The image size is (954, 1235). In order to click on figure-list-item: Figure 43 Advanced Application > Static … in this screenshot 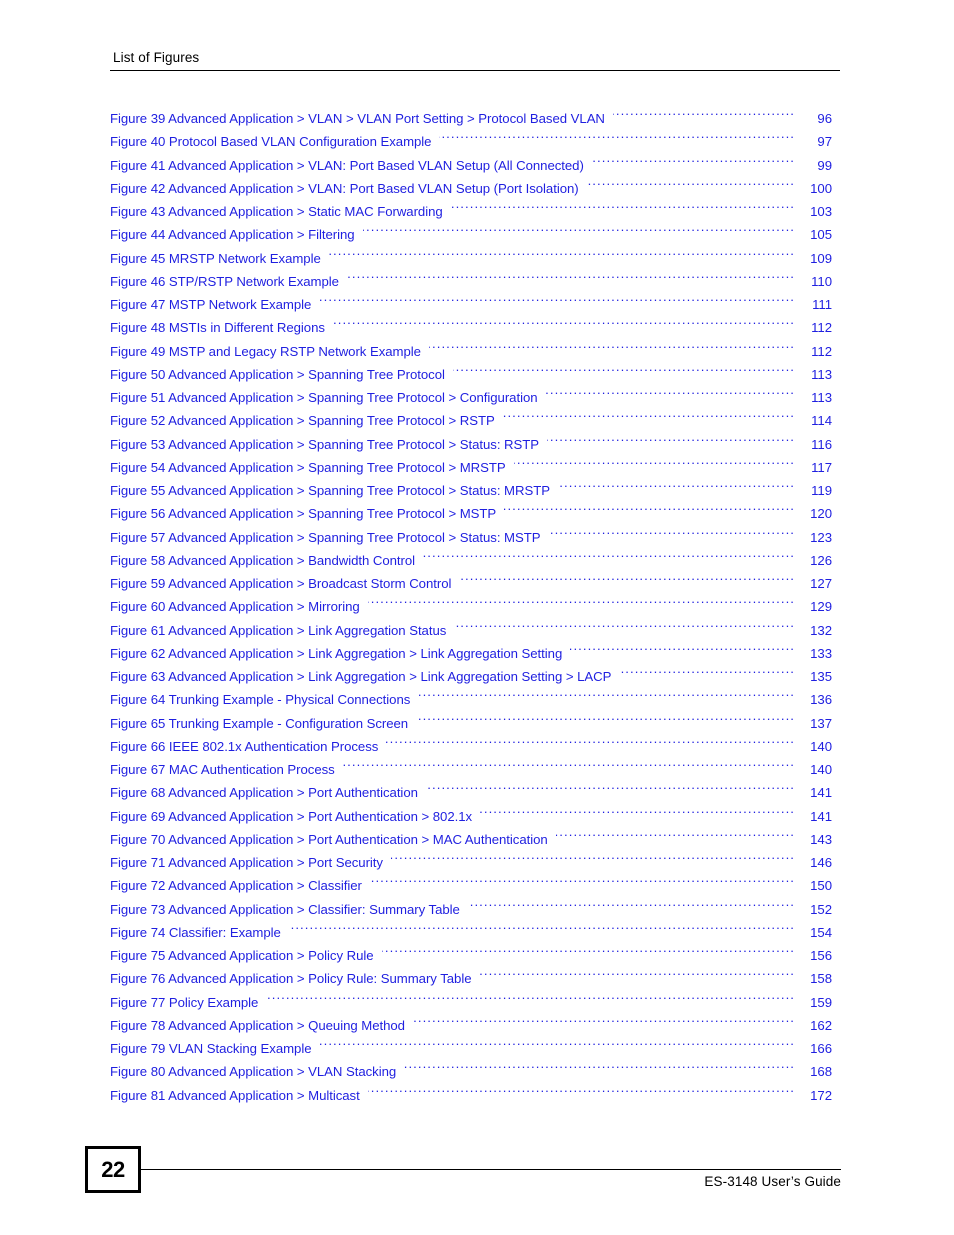, I will do `click(471, 211)`.